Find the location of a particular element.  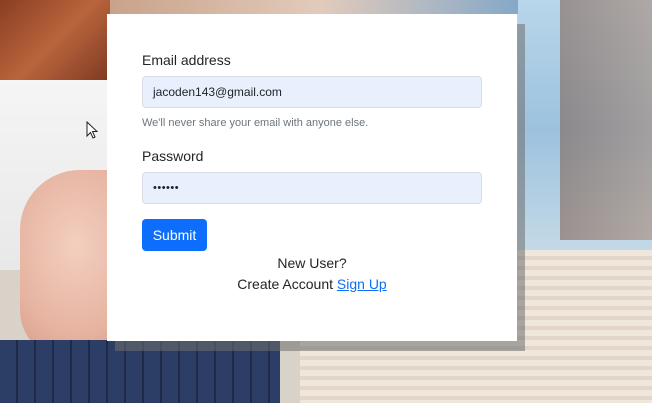

email-field: jacoden143@gmail.com is located at coordinates (312, 92).